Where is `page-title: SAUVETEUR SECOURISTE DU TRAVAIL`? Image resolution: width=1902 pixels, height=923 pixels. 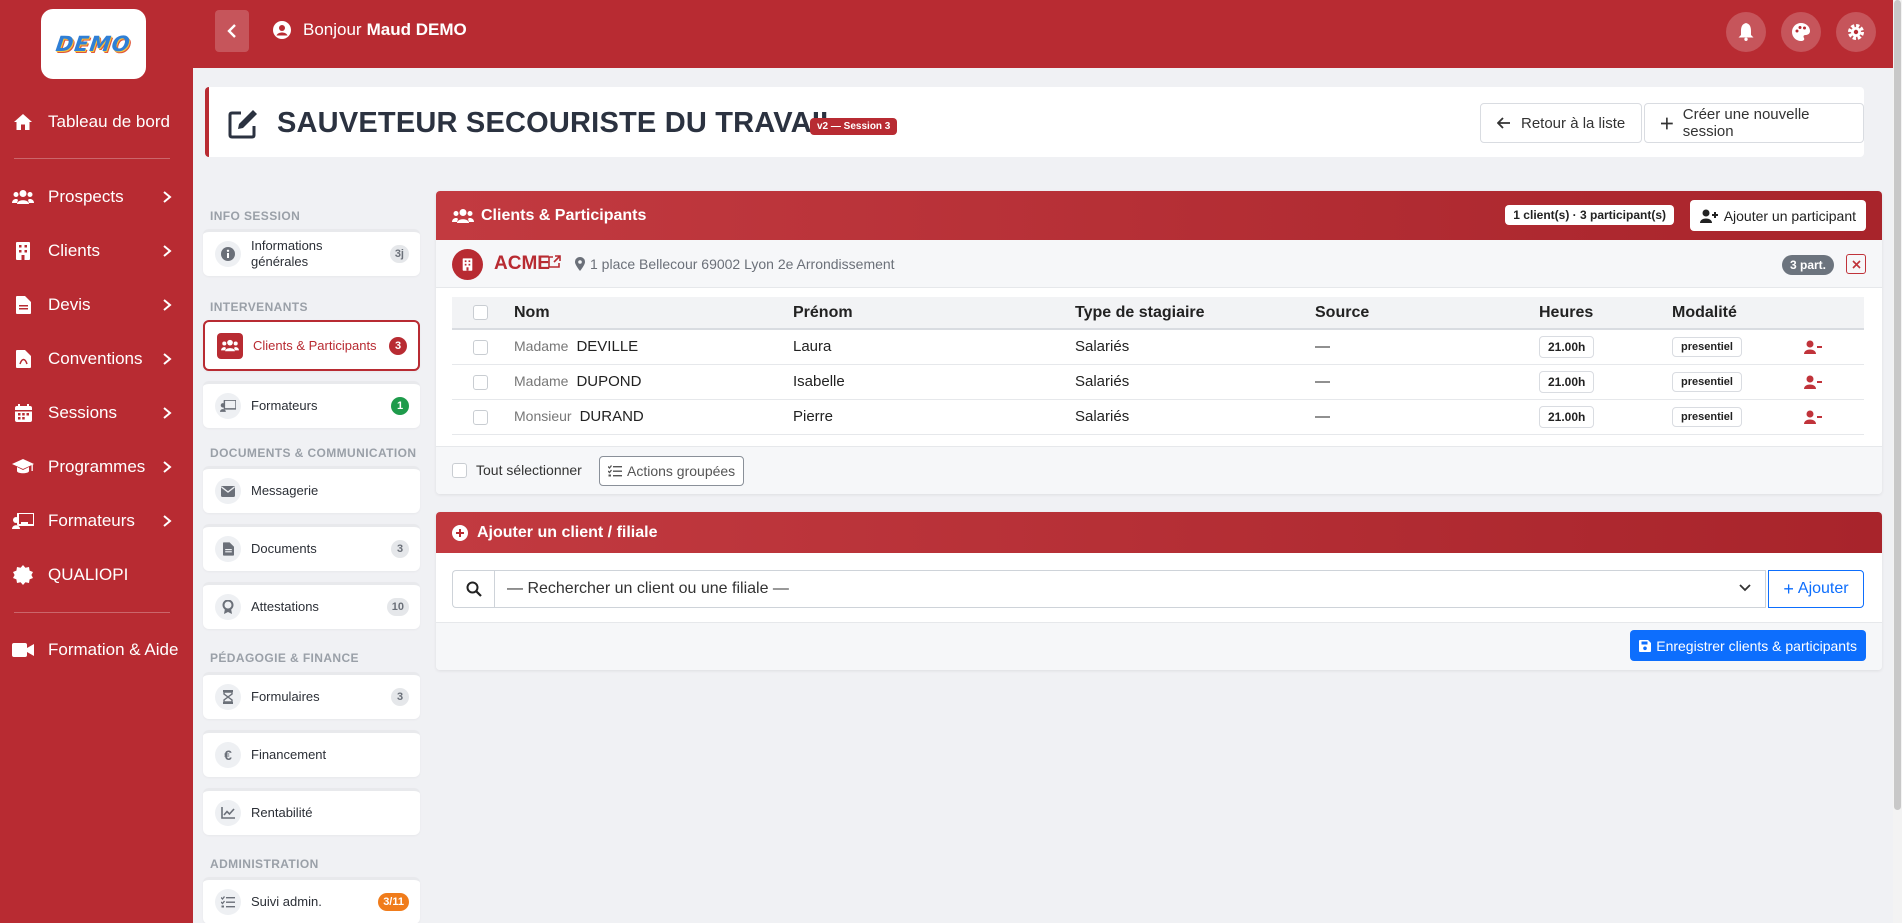
page-title: SAUVETEUR SECOURISTE DU TRAVAIL is located at coordinates (557, 123).